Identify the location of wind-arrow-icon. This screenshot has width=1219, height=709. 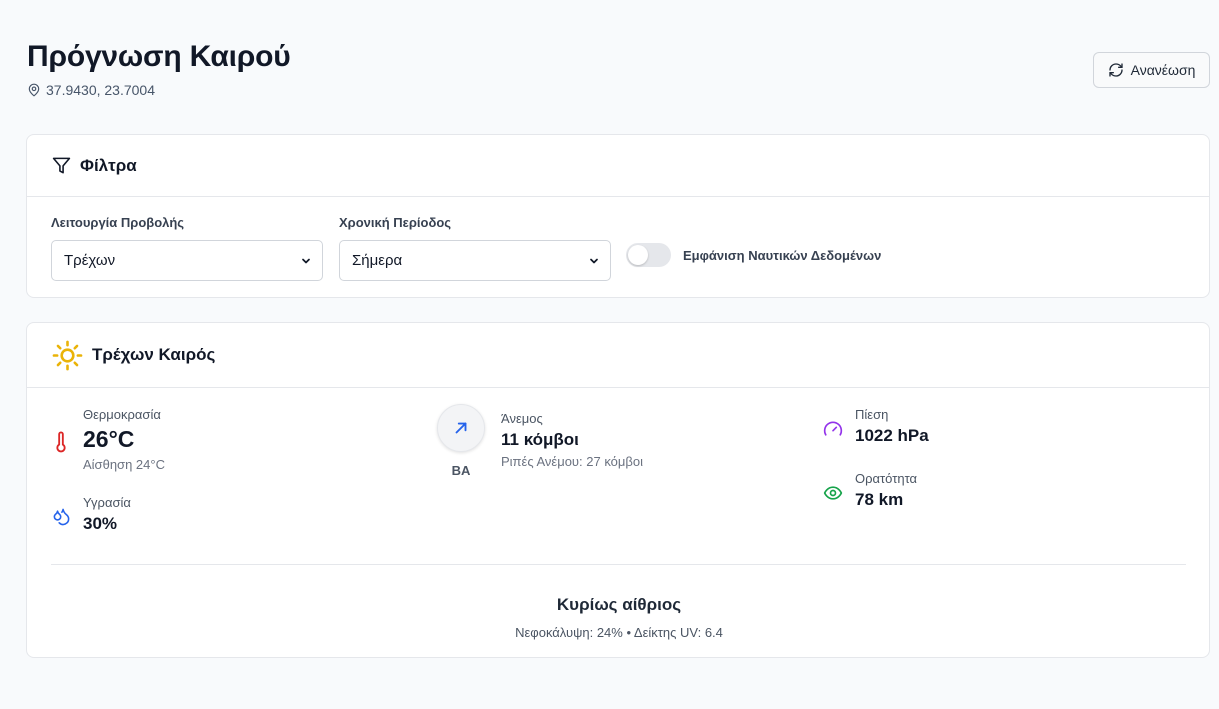
(461, 428).